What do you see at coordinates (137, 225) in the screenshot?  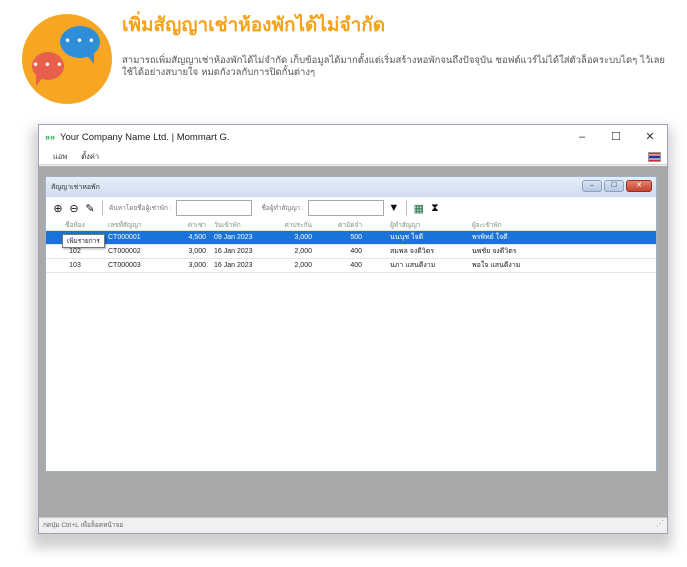 I see `column-header: เลขที่สัญญา` at bounding box center [137, 225].